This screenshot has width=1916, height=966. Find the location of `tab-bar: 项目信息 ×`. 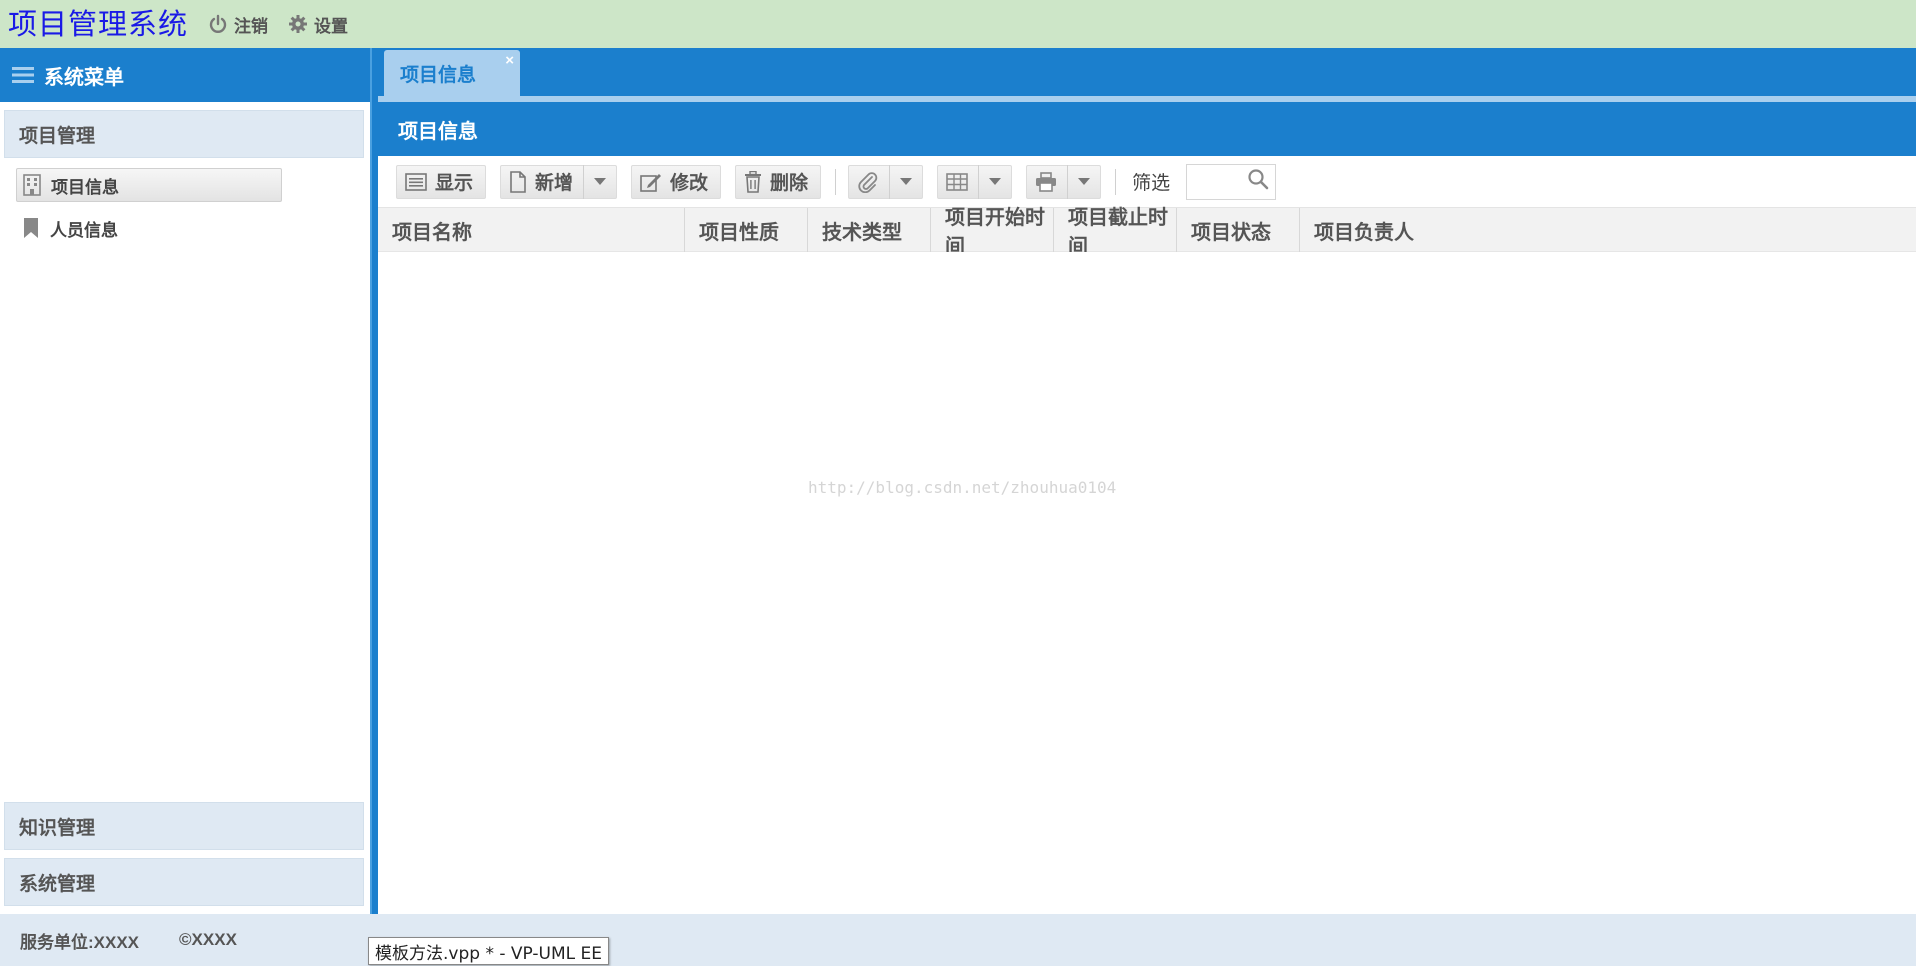

tab-bar: 项目信息 × is located at coordinates (1147, 75).